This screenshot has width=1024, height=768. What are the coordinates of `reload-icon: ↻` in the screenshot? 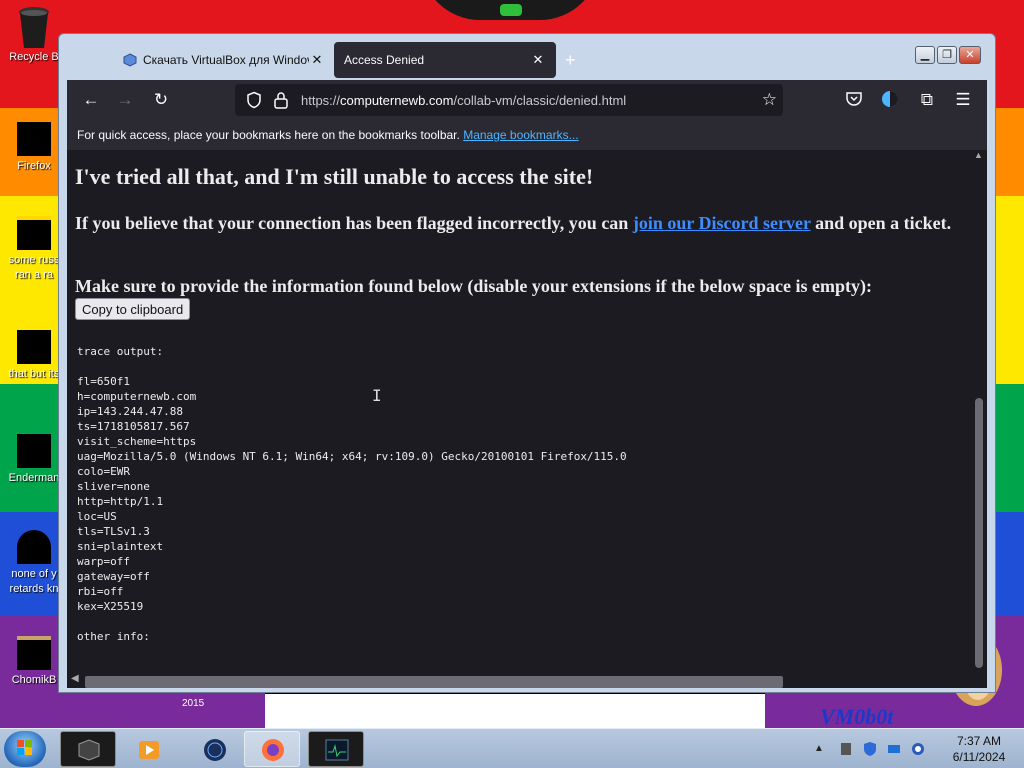 It's located at (161, 100).